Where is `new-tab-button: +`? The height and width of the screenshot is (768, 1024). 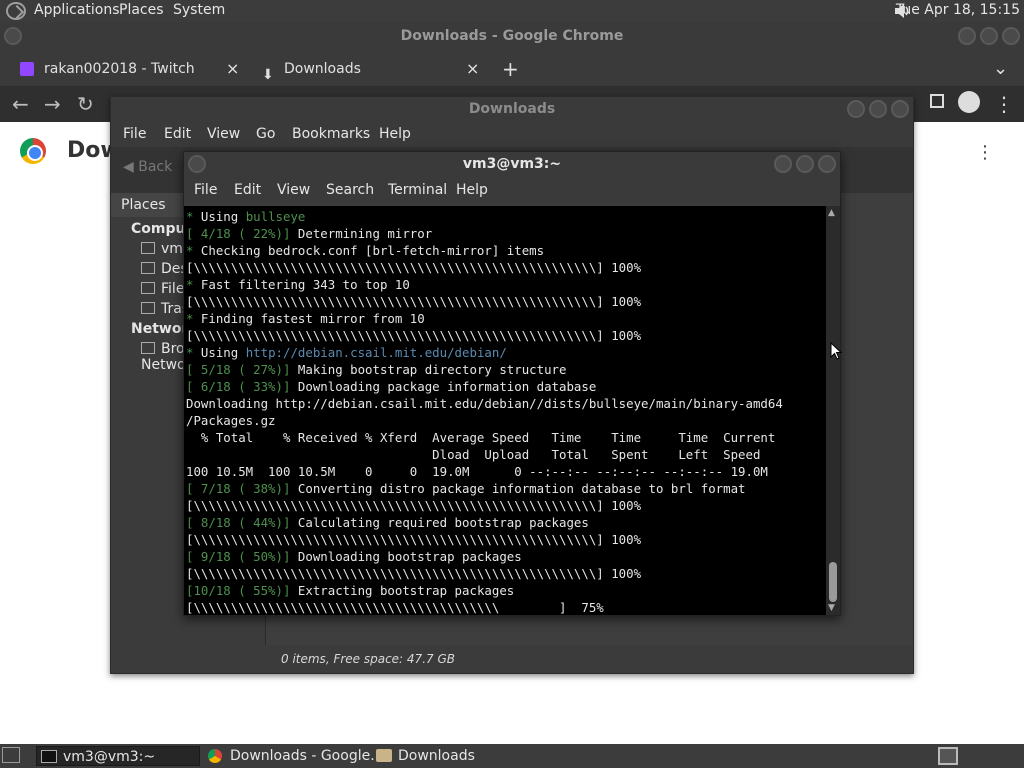 new-tab-button: + is located at coordinates (510, 70).